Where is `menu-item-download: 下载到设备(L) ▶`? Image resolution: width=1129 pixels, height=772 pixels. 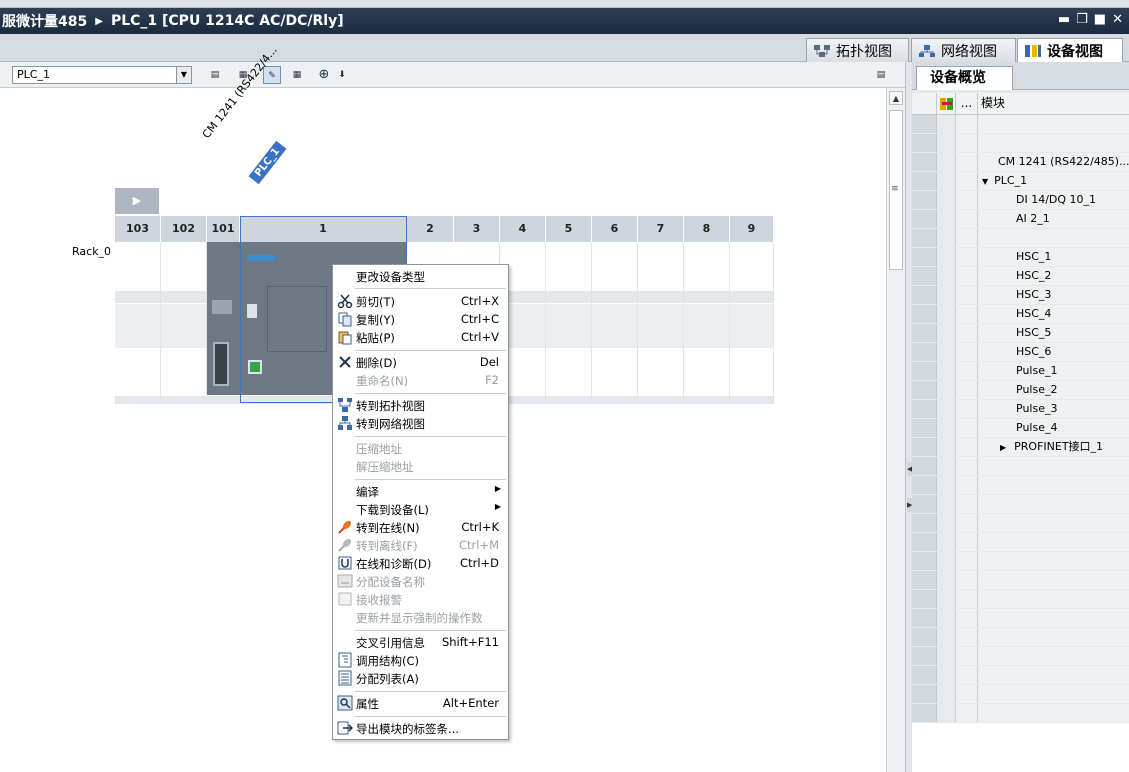 menu-item-download: 下载到设备(L) ▶ is located at coordinates (420, 509).